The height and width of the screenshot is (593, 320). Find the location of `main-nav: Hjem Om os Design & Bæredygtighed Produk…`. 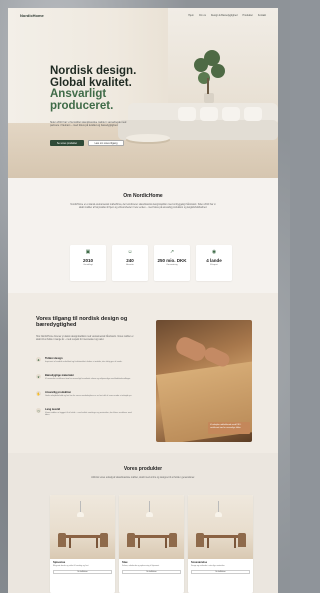

main-nav: Hjem Om os Design & Bæredygtighed Produk… is located at coordinates (227, 15).